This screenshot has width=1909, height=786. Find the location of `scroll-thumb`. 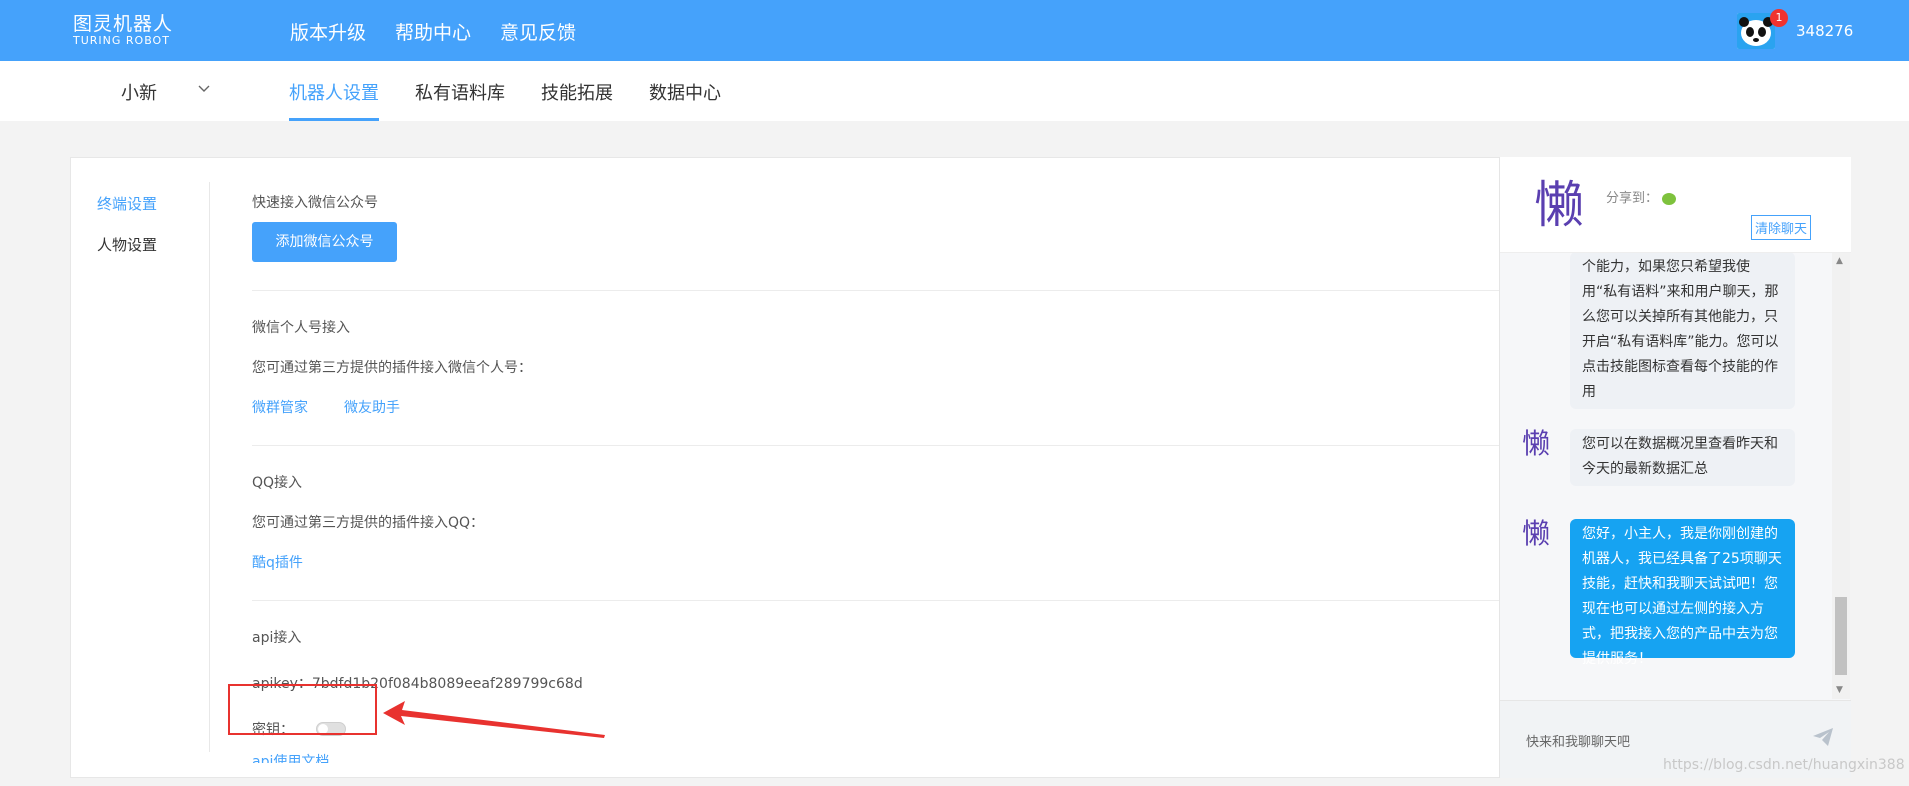

scroll-thumb is located at coordinates (1841, 636).